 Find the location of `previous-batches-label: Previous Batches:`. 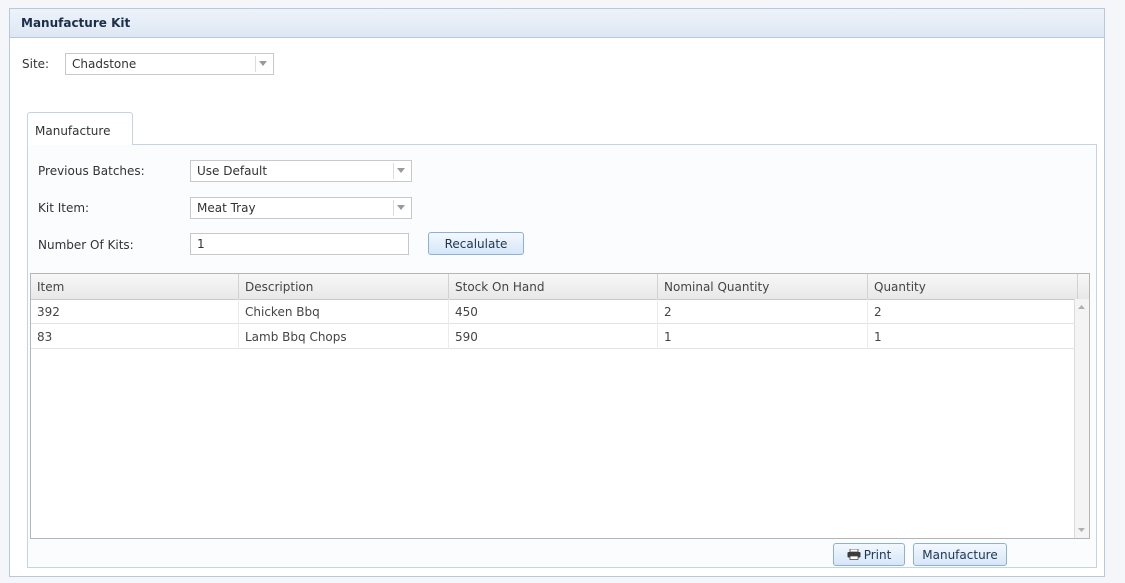

previous-batches-label: Previous Batches: is located at coordinates (91, 171).